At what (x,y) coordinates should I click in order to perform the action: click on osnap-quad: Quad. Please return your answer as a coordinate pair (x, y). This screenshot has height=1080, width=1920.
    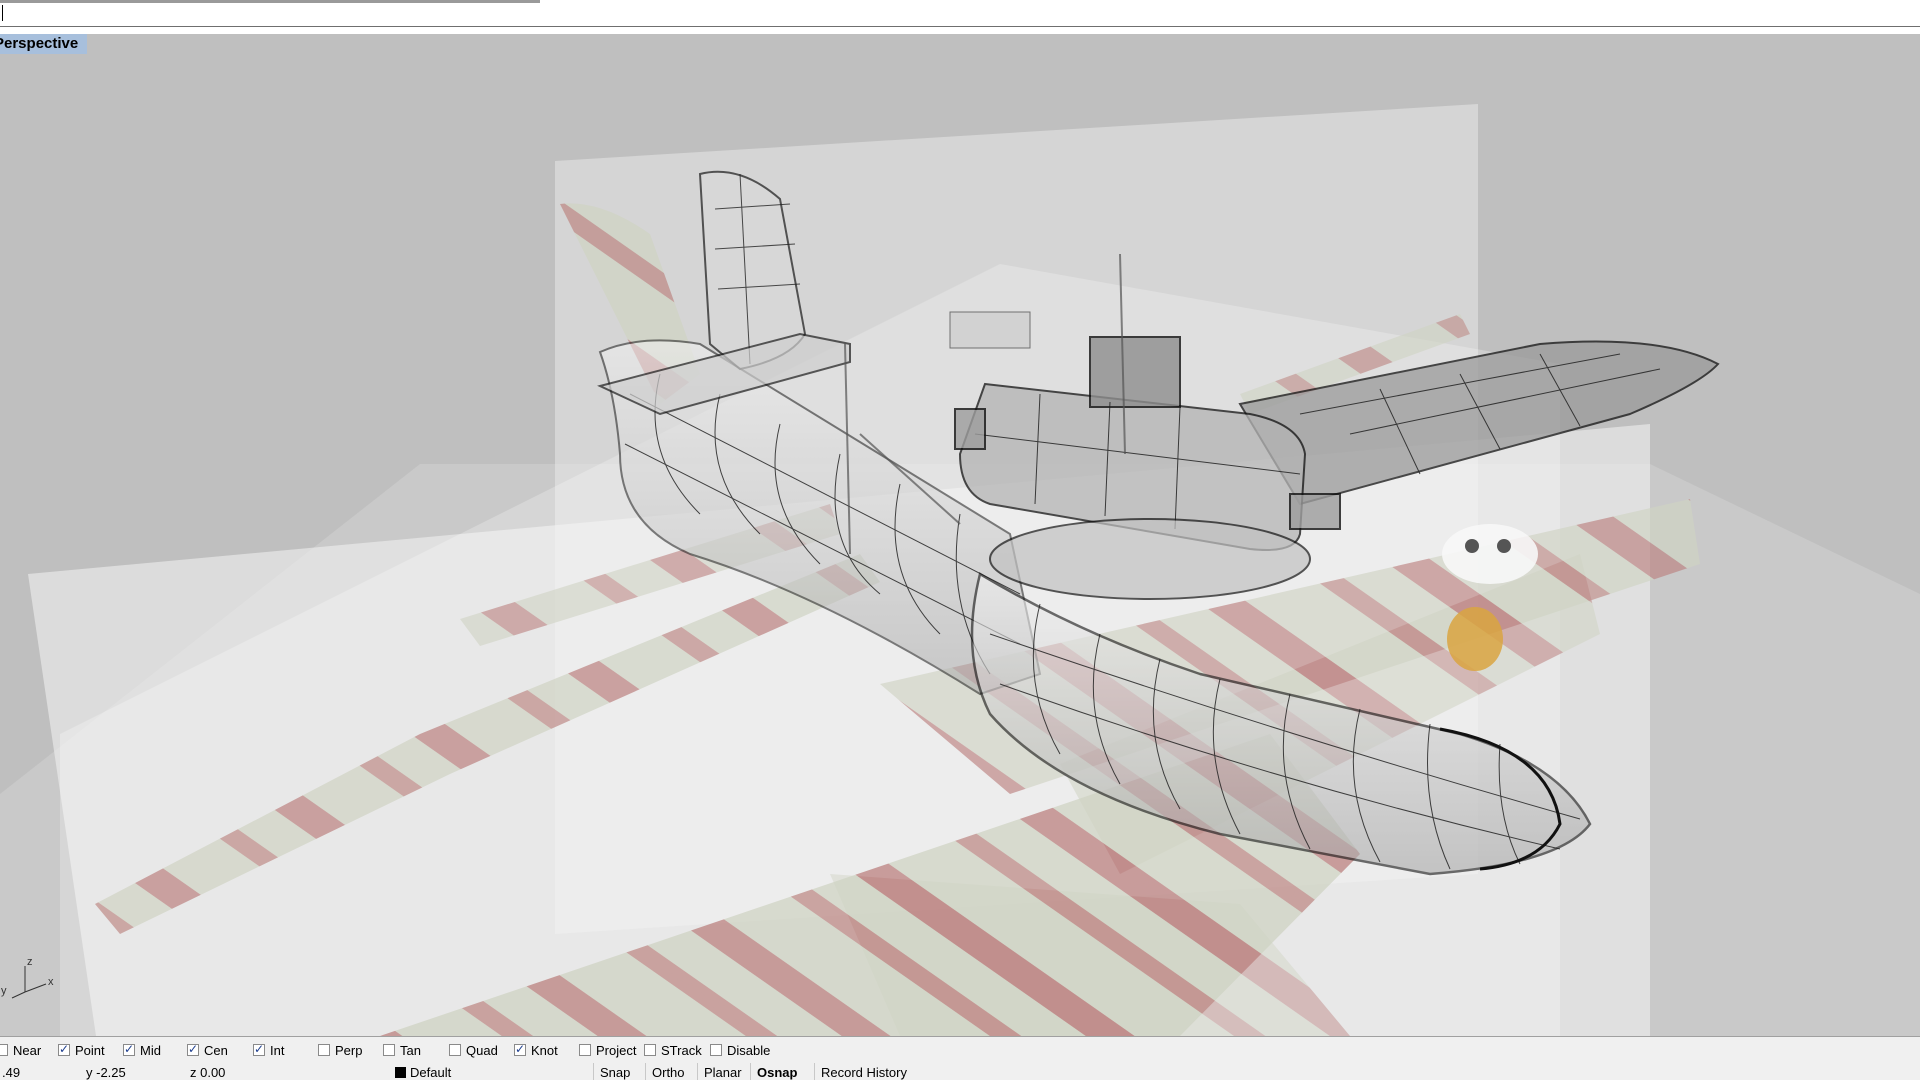
    Looking at the image, I should click on (473, 1050).